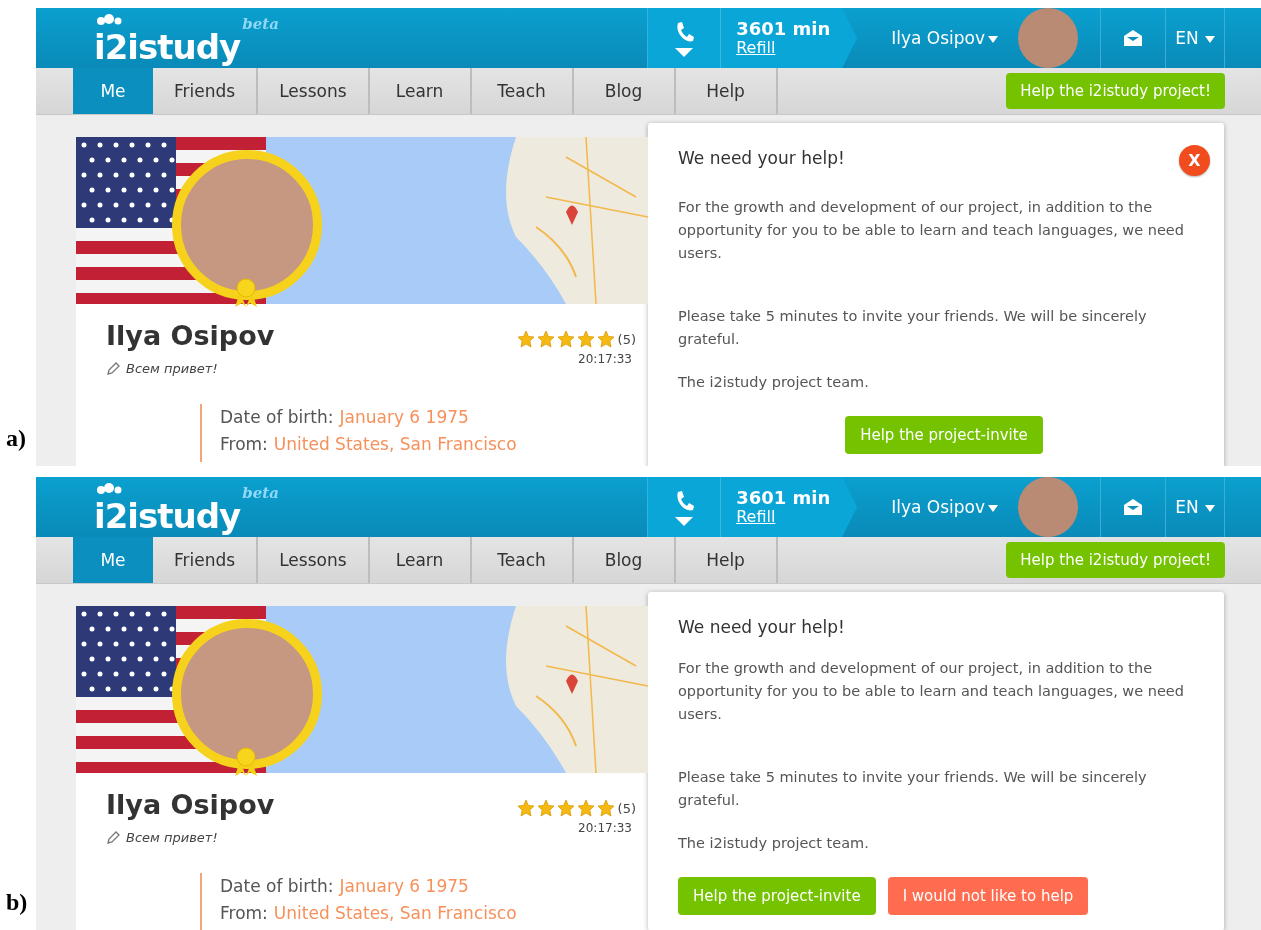 This screenshot has height=930, width=1261. I want to click on close-button: X, so click(1194, 160).